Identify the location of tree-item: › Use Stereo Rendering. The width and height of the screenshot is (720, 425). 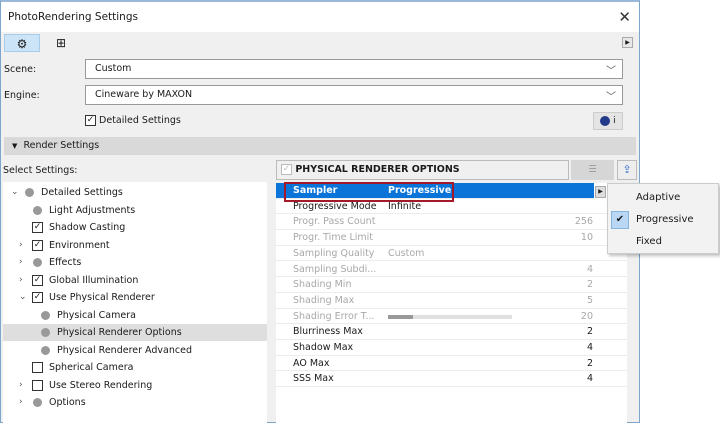
(135, 385).